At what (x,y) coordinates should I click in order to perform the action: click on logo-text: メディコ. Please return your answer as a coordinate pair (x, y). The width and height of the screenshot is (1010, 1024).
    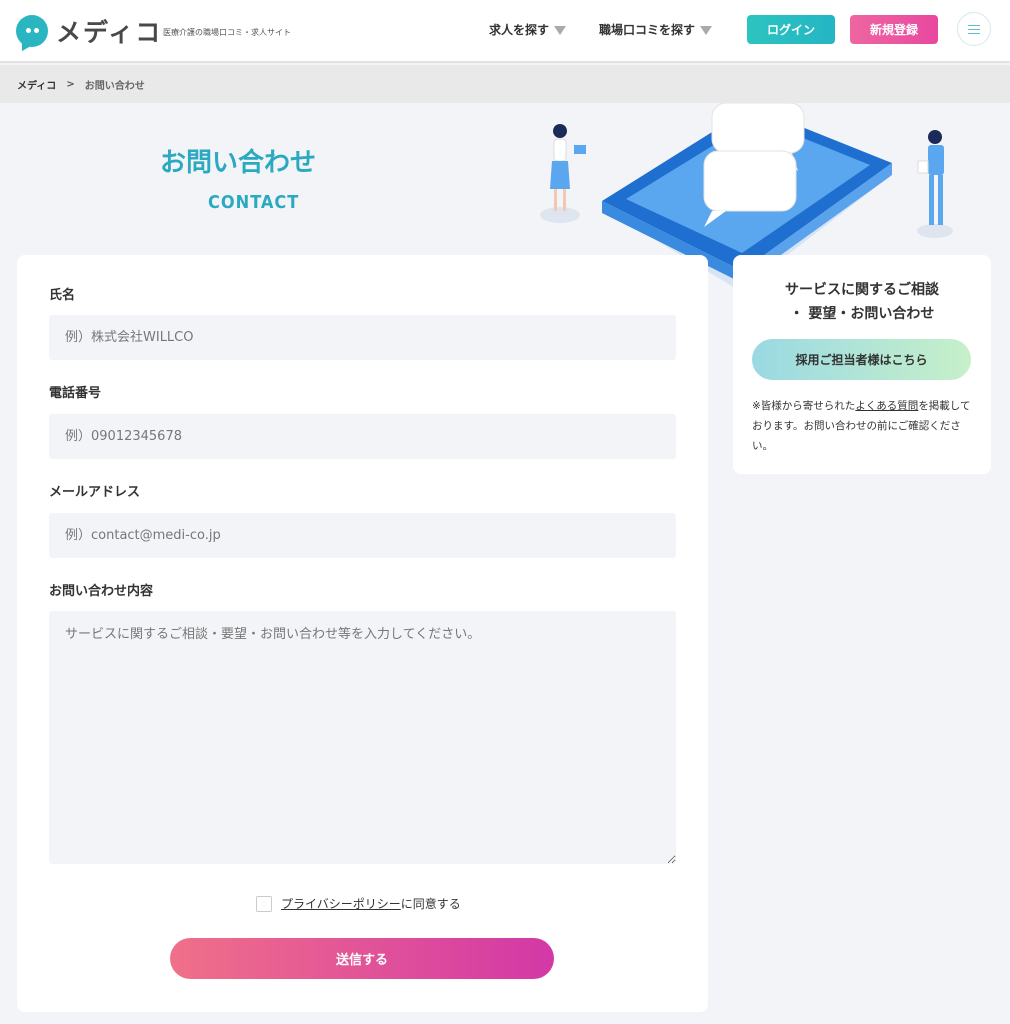
    Looking at the image, I should click on (109, 32).